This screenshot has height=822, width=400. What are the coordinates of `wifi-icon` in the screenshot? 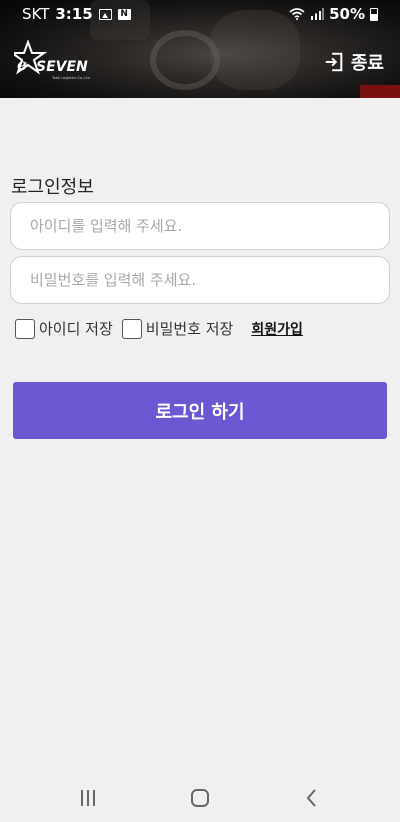 It's located at (297, 14).